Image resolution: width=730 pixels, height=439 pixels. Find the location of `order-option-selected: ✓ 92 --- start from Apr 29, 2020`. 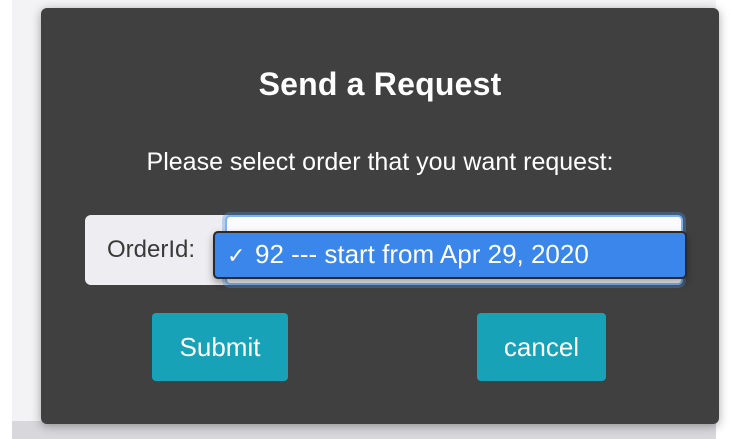

order-option-selected: ✓ 92 --- start from Apr 29, 2020 is located at coordinates (450, 255).